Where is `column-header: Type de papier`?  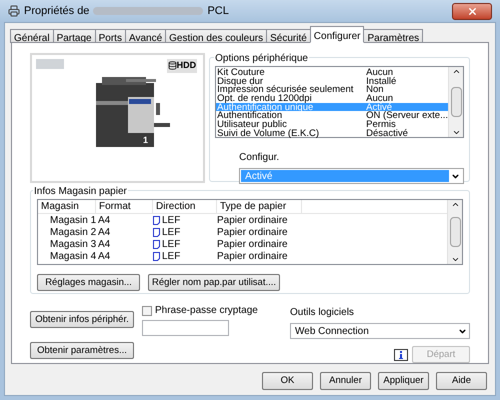
column-header: Type de papier is located at coordinates (259, 206).